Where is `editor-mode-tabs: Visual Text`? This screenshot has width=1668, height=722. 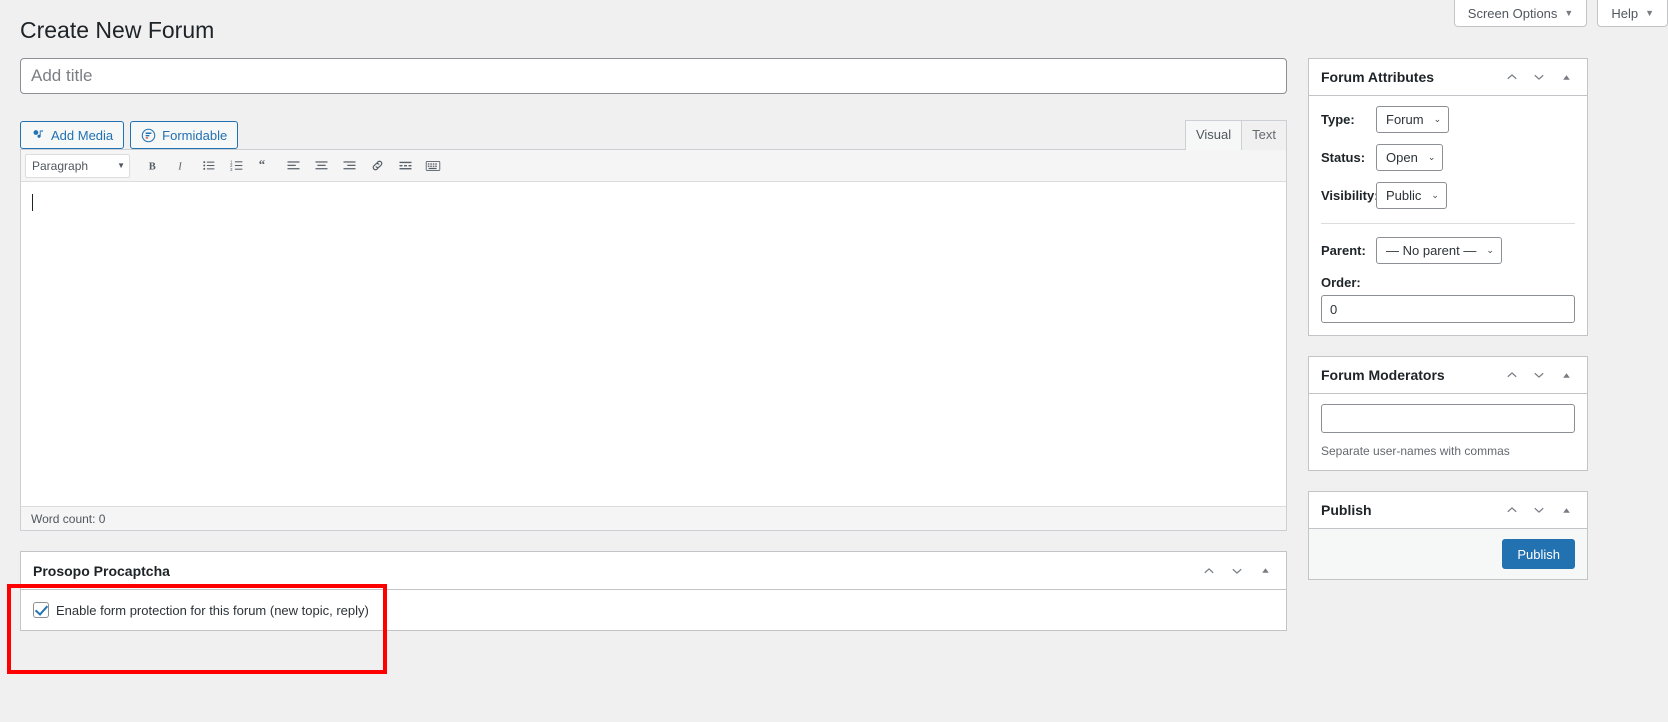
editor-mode-tabs: Visual Text is located at coordinates (1235, 135).